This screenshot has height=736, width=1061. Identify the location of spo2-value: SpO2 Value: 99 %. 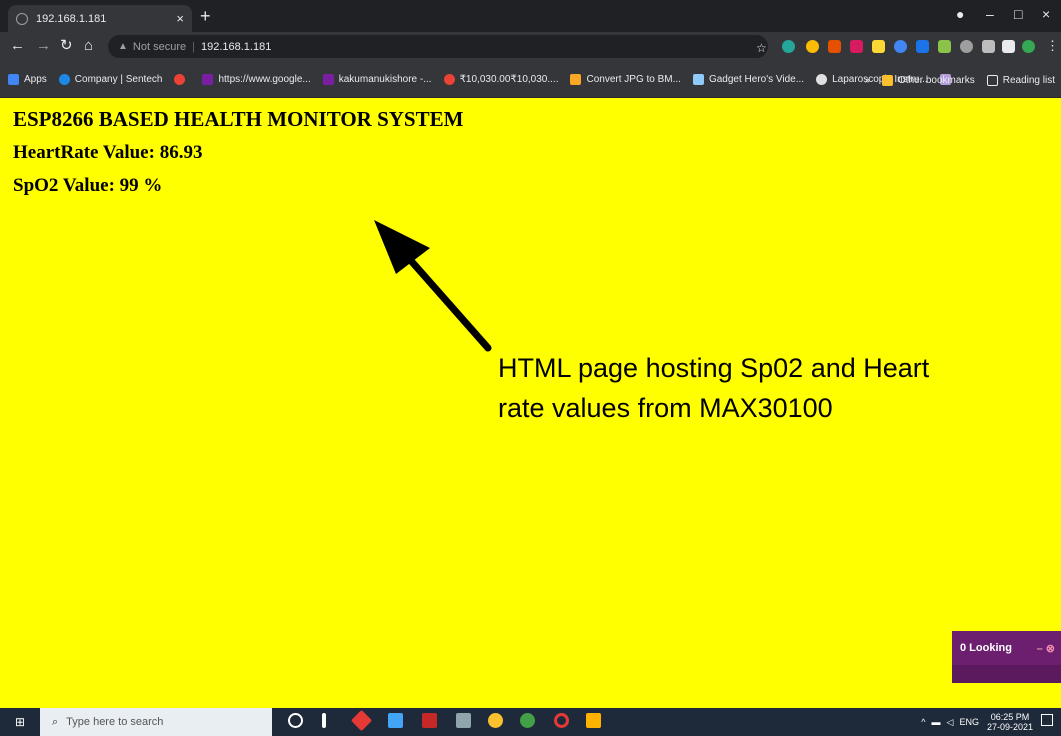
(88, 185).